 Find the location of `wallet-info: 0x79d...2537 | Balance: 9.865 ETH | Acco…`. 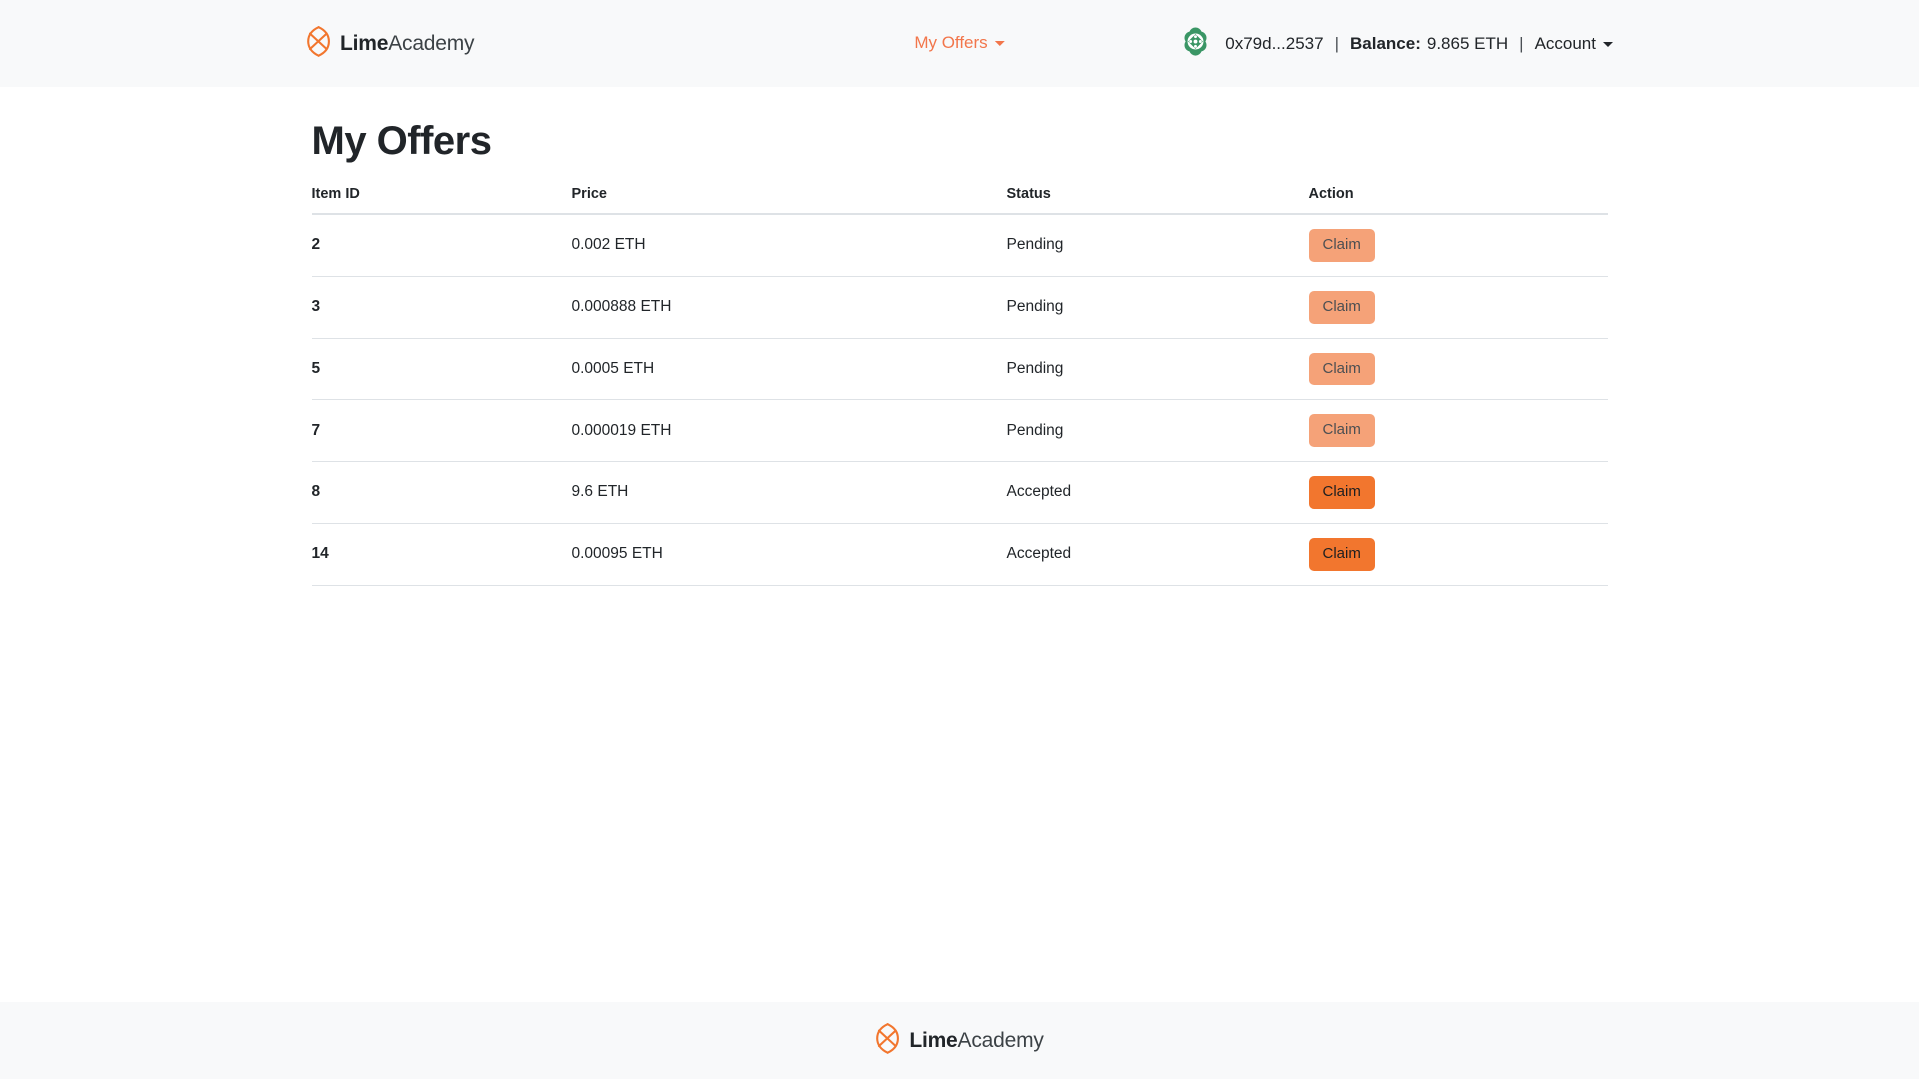

wallet-info: 0x79d...2537 | Balance: 9.865 ETH | Acco… is located at coordinates (1396, 44).